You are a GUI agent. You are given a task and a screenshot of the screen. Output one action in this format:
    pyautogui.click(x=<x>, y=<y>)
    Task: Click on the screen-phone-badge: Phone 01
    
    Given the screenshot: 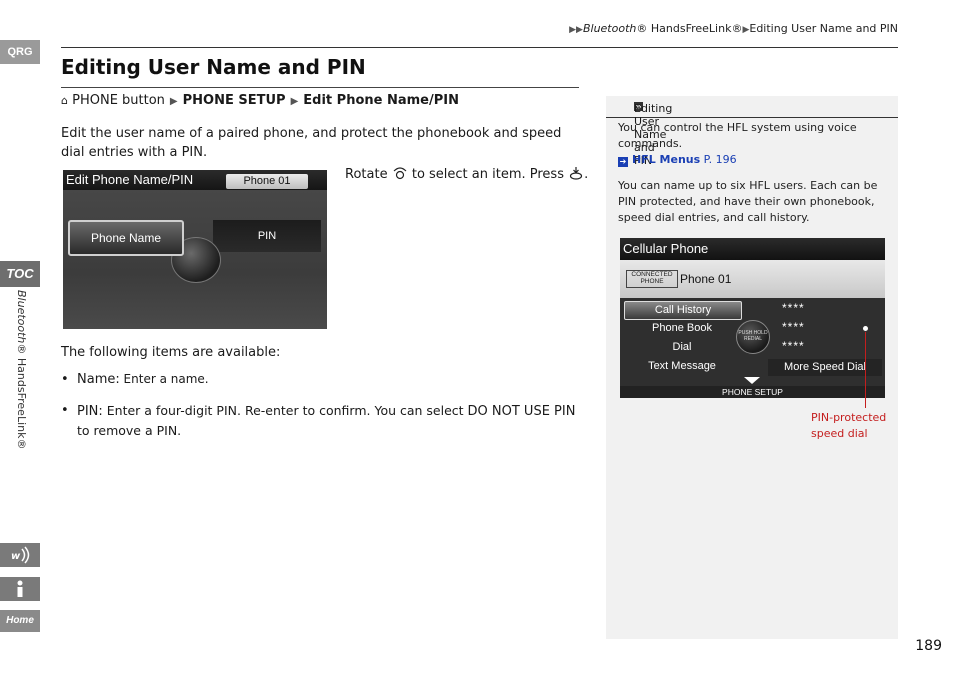 What is the action you would take?
    pyautogui.click(x=267, y=181)
    